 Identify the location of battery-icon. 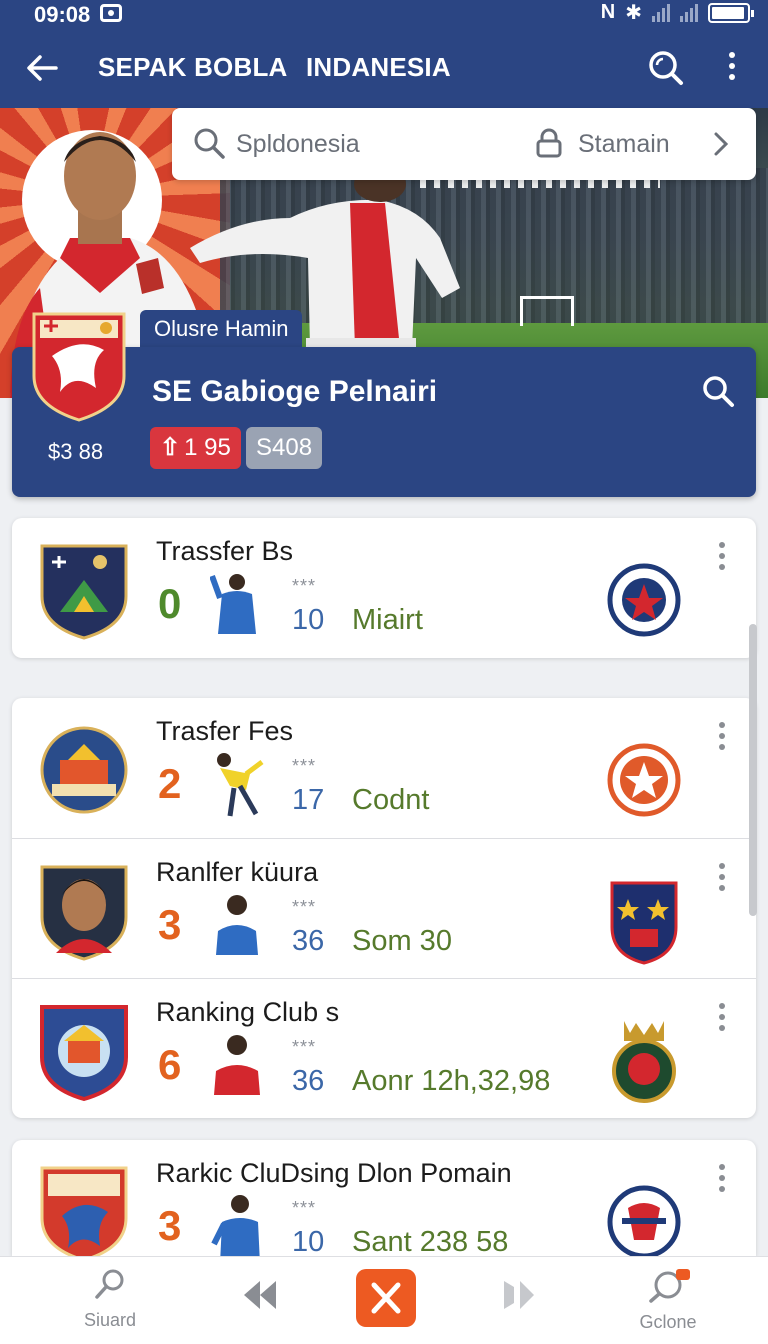
(731, 12).